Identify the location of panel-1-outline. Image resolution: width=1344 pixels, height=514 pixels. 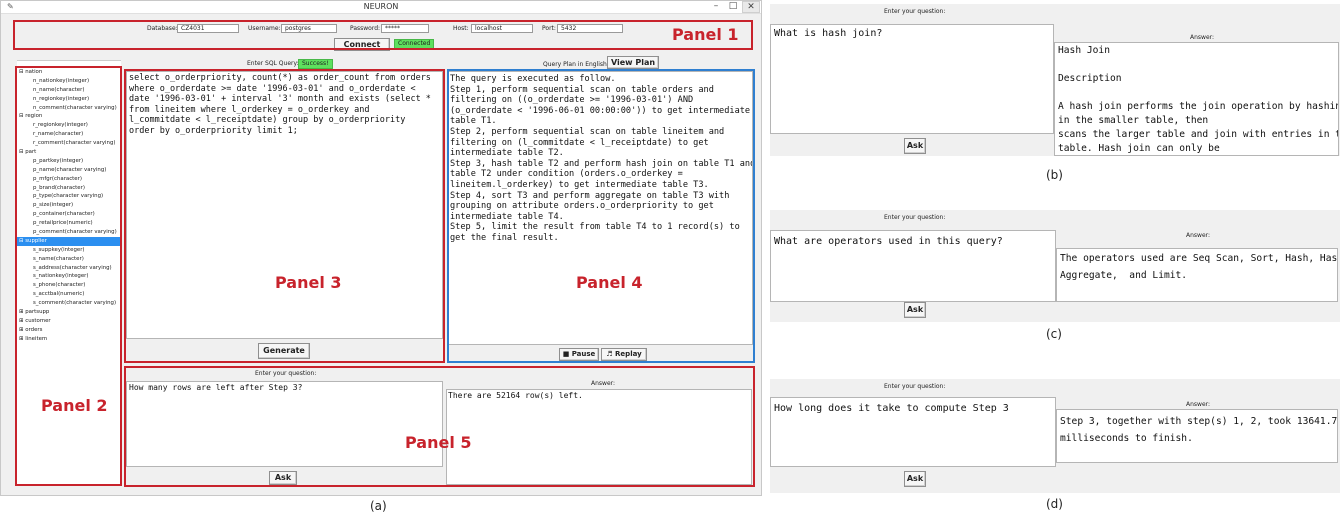
(383, 35).